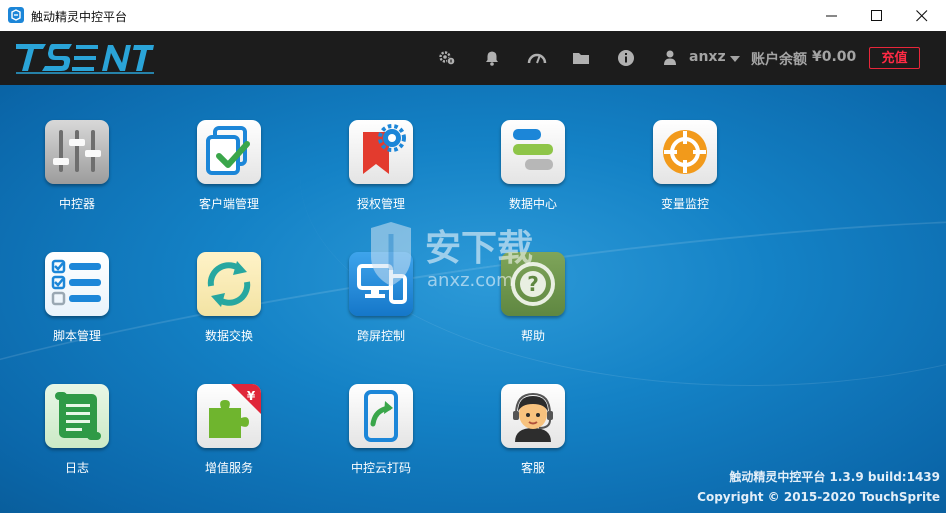 The image size is (946, 513). What do you see at coordinates (532, 468) in the screenshot?
I see `app-tile-label: 客服` at bounding box center [532, 468].